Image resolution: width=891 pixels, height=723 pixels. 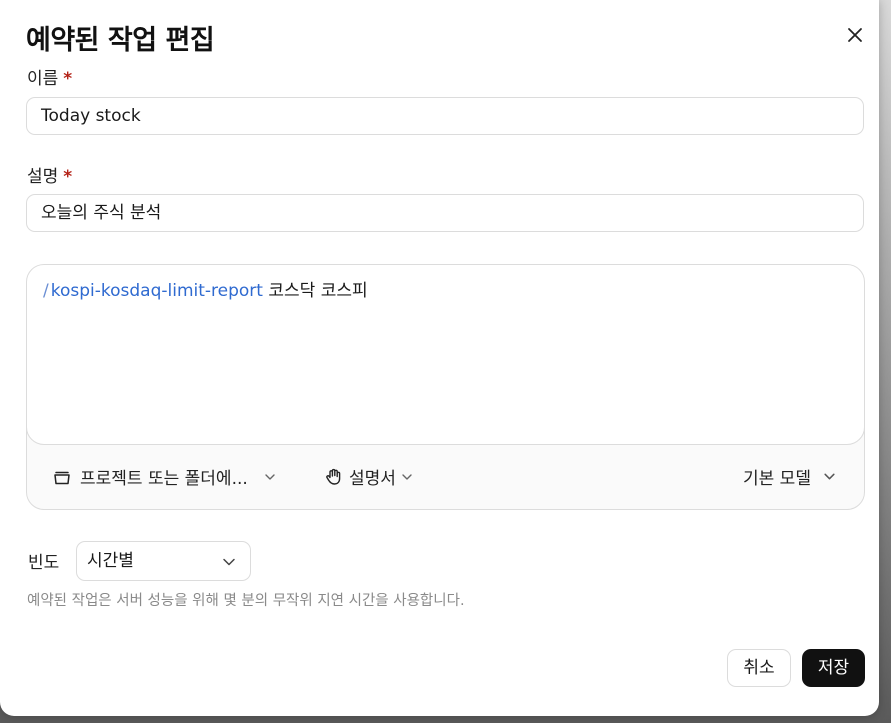 I want to click on close-icon, so click(x=855, y=35).